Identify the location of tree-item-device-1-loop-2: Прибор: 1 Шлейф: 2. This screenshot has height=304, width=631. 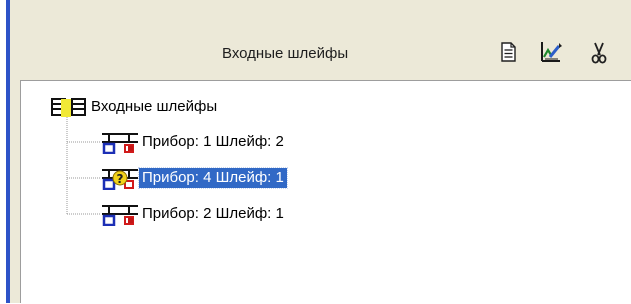
(251, 142).